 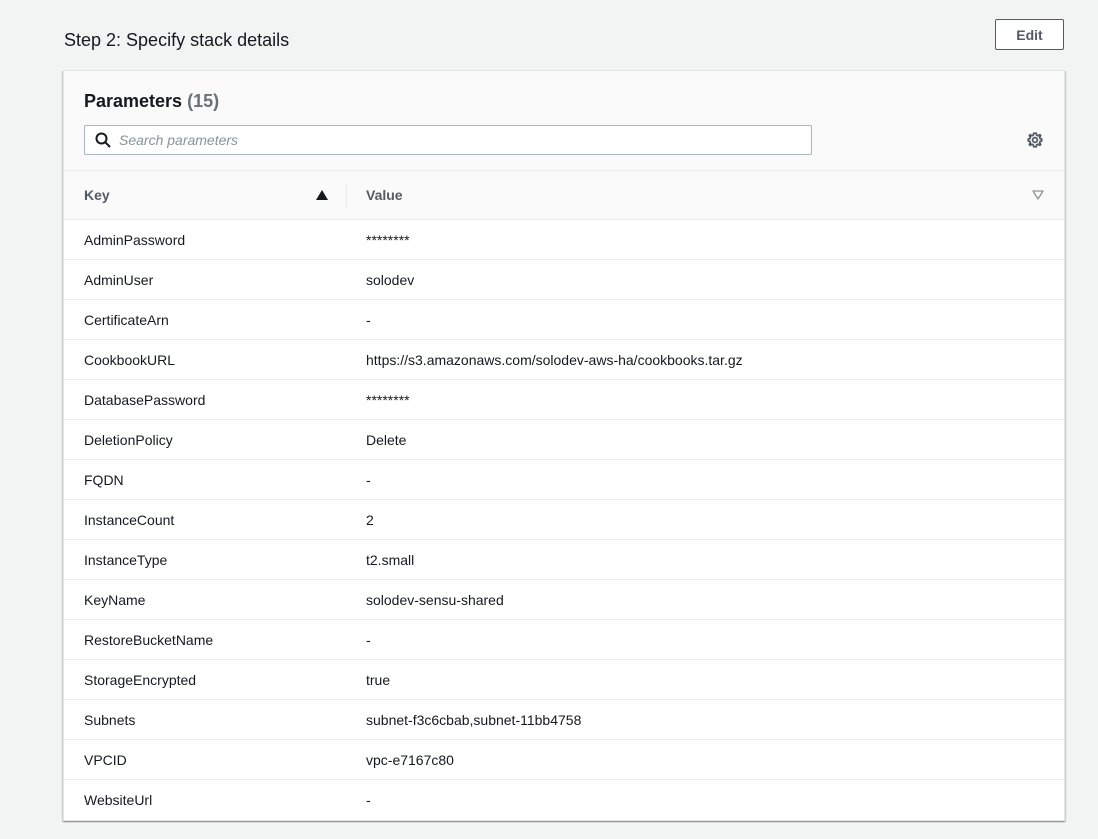 What do you see at coordinates (119, 280) in the screenshot?
I see `parameter-key: AdminUser` at bounding box center [119, 280].